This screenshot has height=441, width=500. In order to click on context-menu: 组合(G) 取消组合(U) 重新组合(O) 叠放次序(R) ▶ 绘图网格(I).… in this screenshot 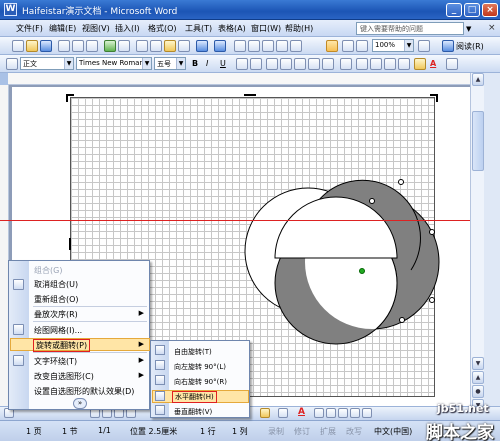, I will do `click(79, 335)`.